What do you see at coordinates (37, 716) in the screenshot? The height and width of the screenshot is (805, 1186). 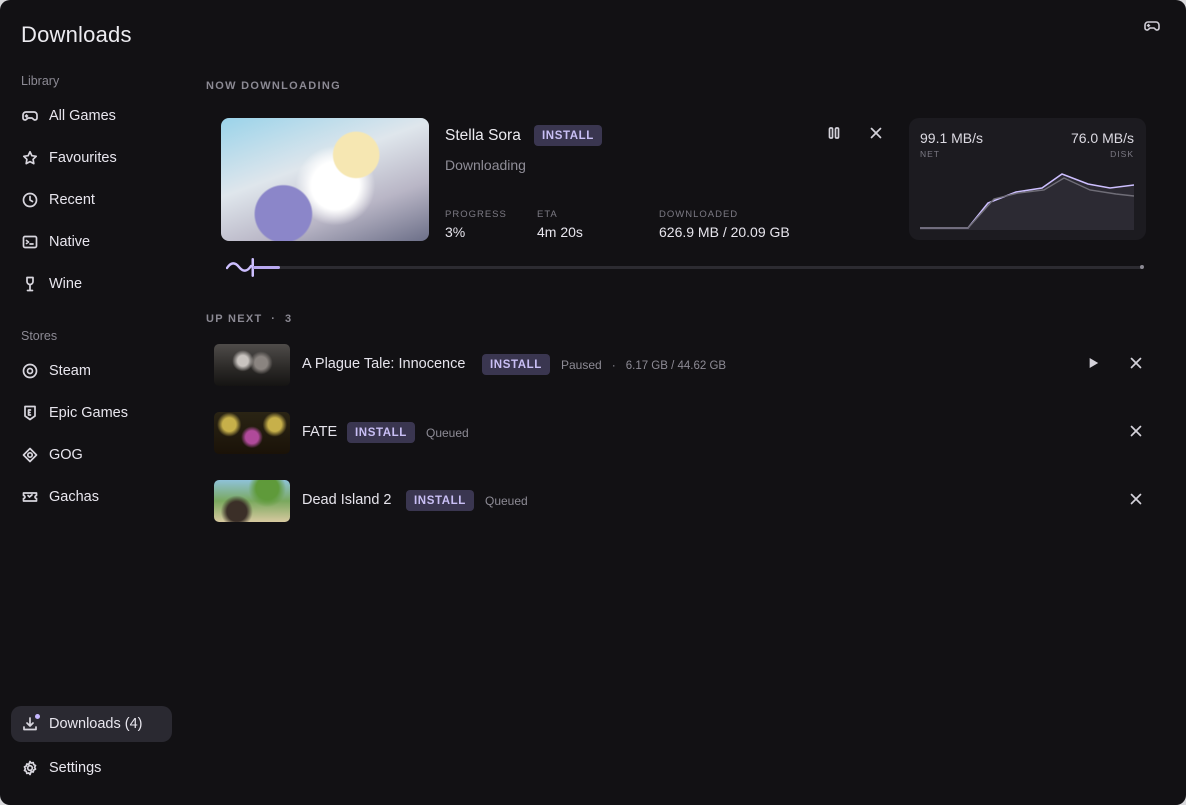 I see `notification-dot` at bounding box center [37, 716].